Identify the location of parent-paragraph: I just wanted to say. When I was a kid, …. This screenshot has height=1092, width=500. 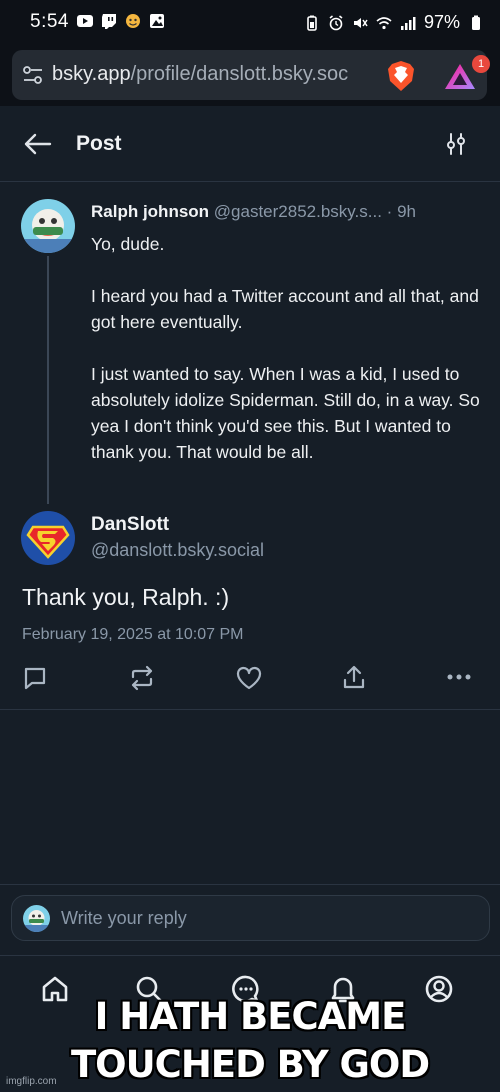
(285, 413).